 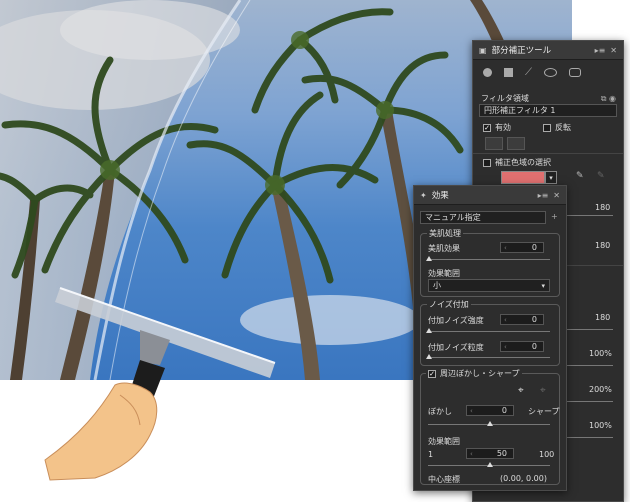 What do you see at coordinates (160, 384) in the screenshot?
I see `squeegee-illustration` at bounding box center [160, 384].